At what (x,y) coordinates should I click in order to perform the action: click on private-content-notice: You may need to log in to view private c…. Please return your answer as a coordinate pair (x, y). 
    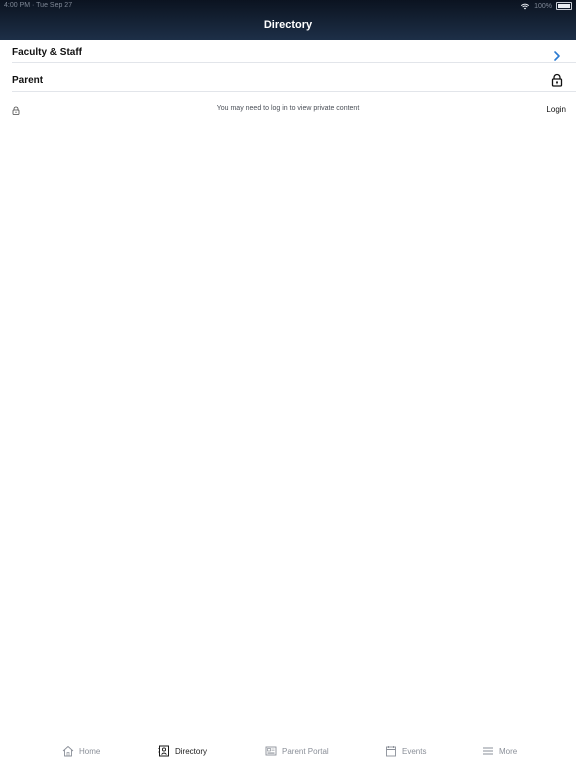
    Looking at the image, I should click on (288, 111).